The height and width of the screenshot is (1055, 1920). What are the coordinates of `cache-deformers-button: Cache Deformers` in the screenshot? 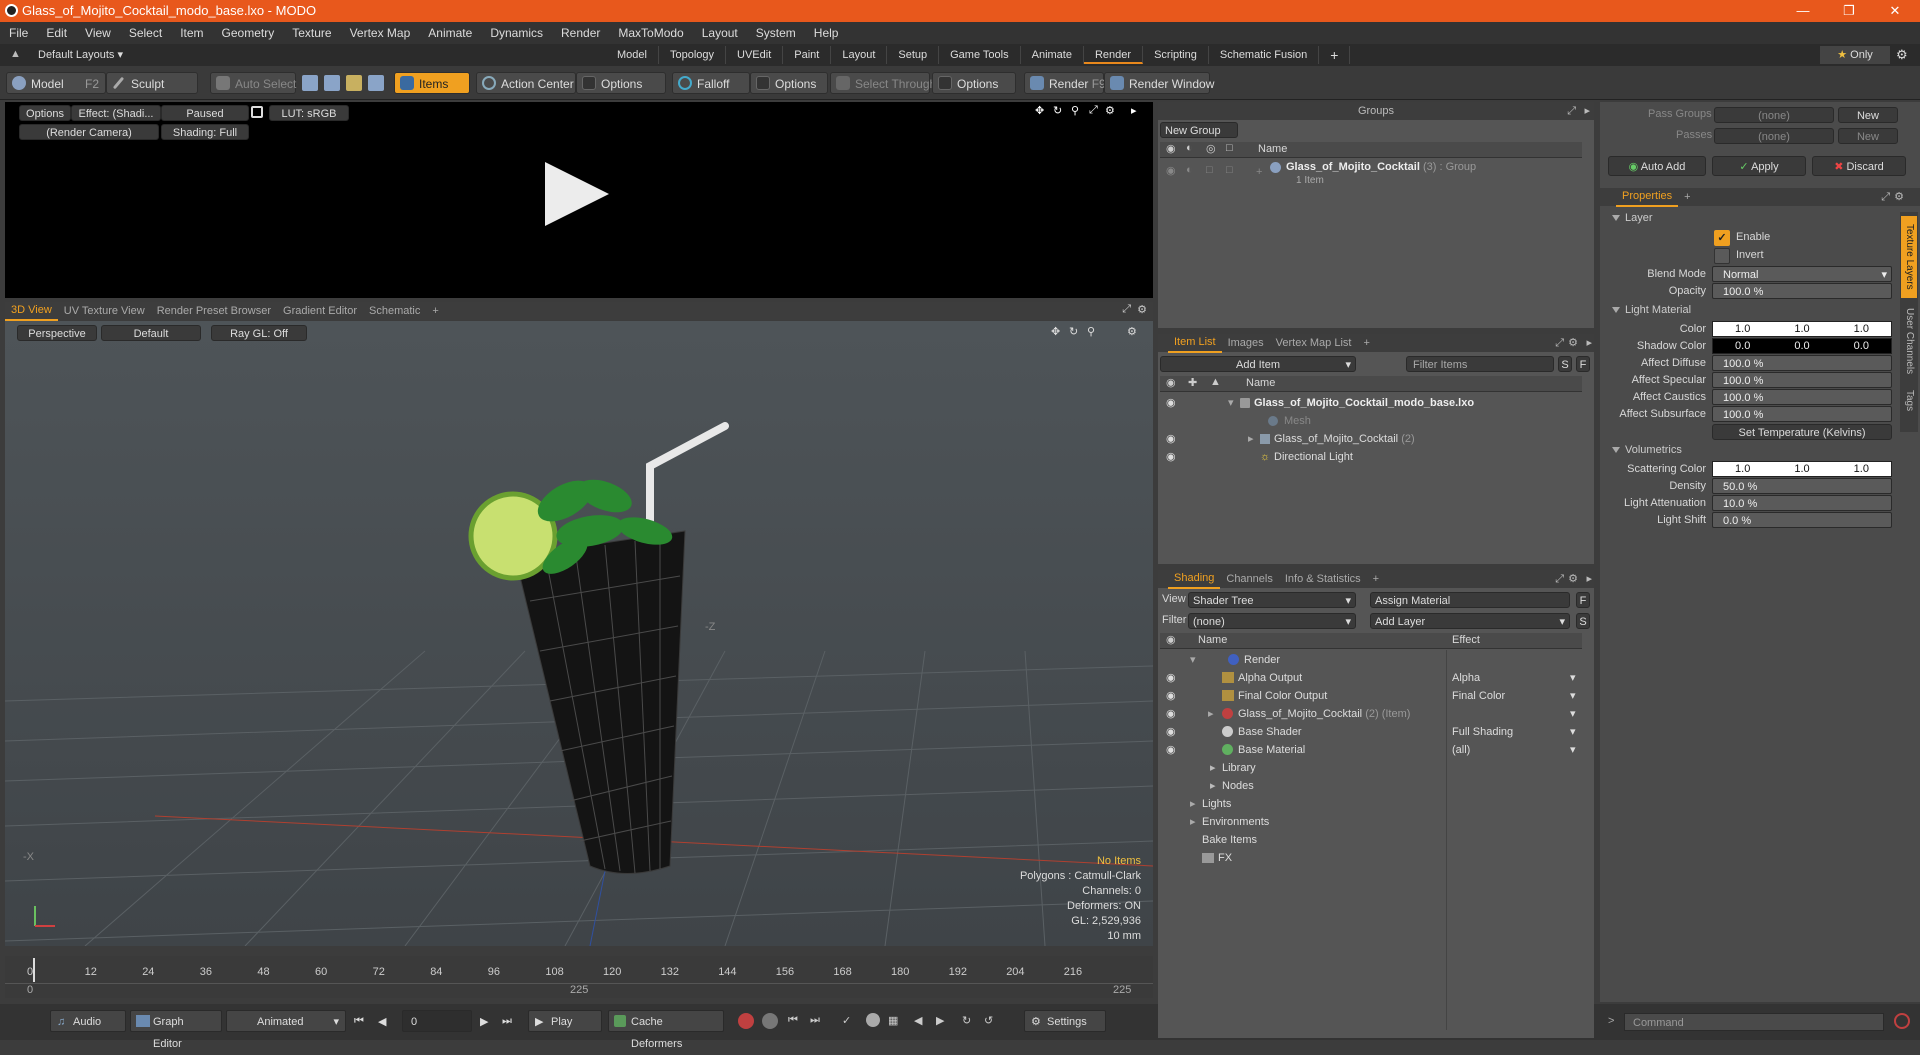 It's located at (666, 1030).